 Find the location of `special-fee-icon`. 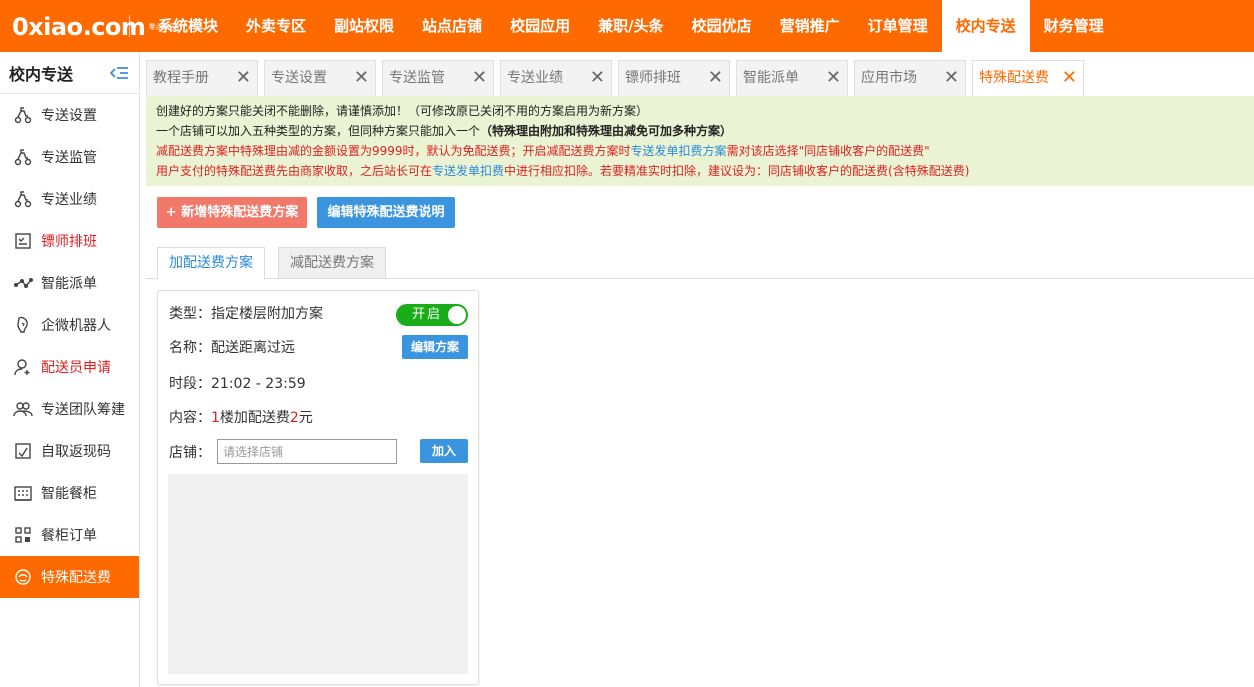

special-fee-icon is located at coordinates (23, 577).